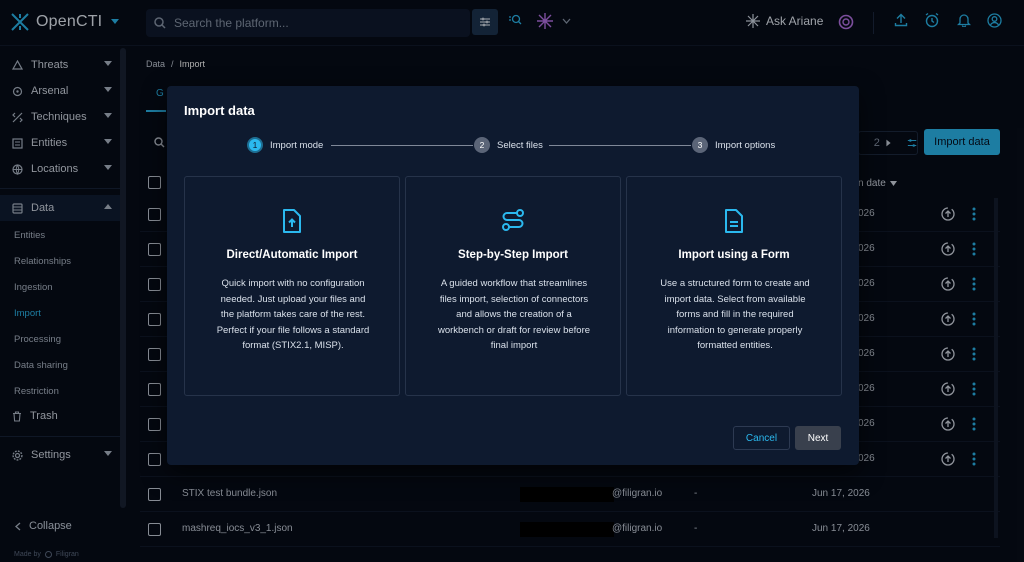  Describe the element at coordinates (297, 145) in the screenshot. I see `step-label: Import mode` at that location.